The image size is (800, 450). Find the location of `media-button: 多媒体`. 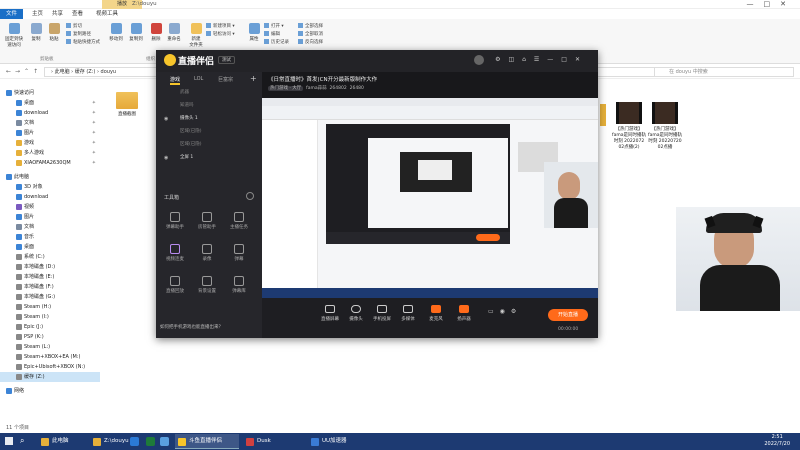

media-button: 多媒体 is located at coordinates (408, 313).